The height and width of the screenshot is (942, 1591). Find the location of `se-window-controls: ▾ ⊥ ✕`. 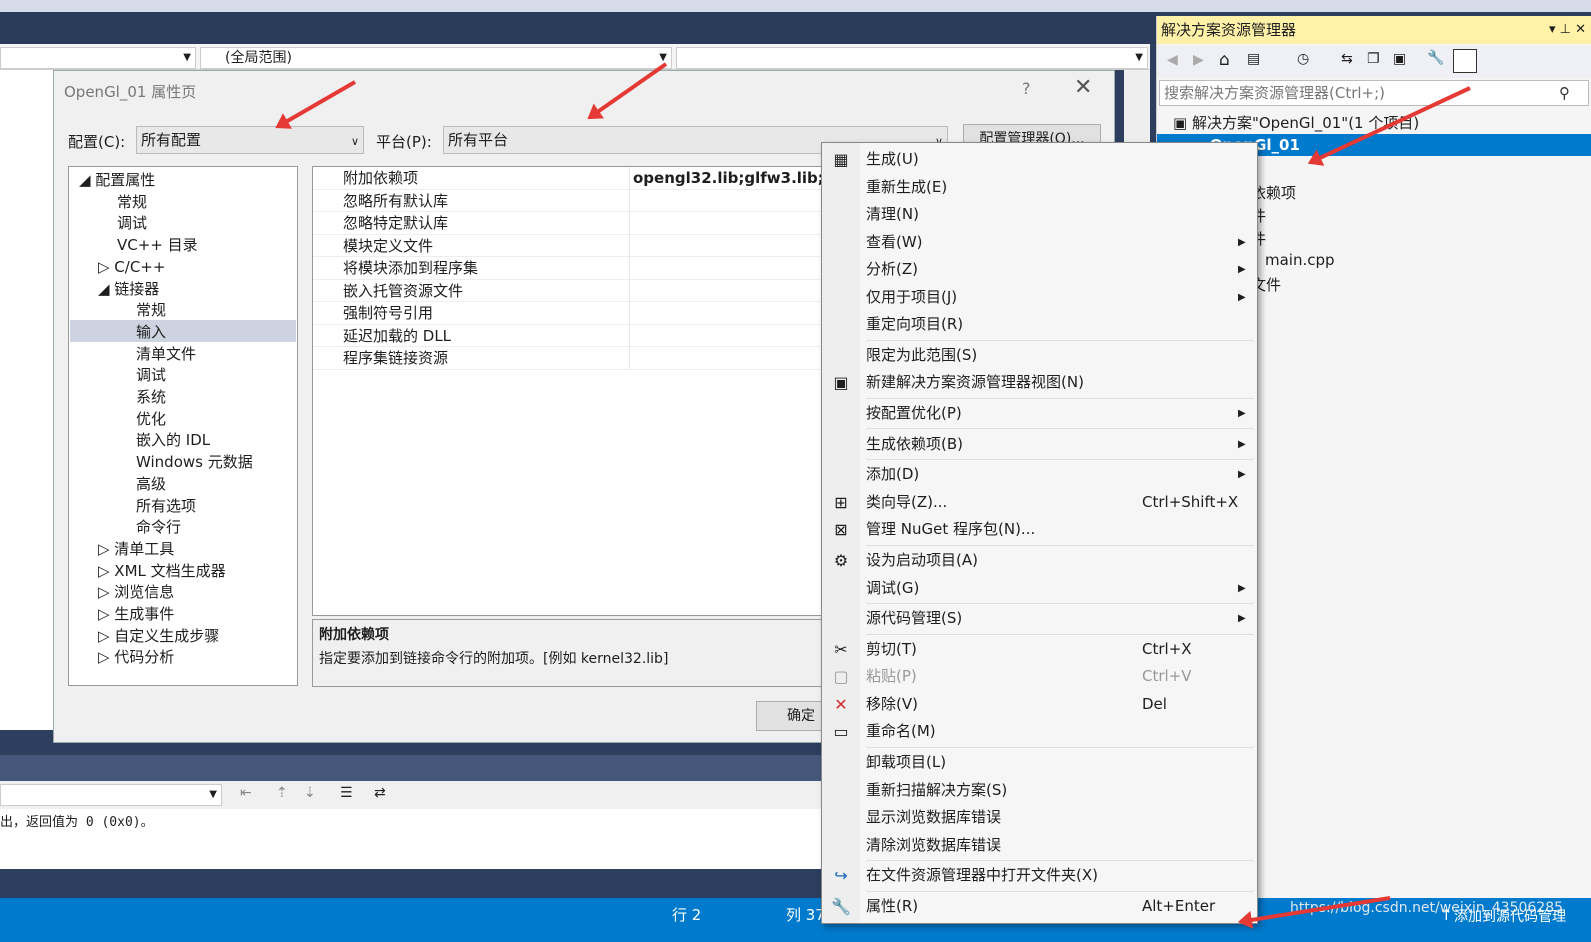

se-window-controls: ▾ ⊥ ✕ is located at coordinates (1567, 30).